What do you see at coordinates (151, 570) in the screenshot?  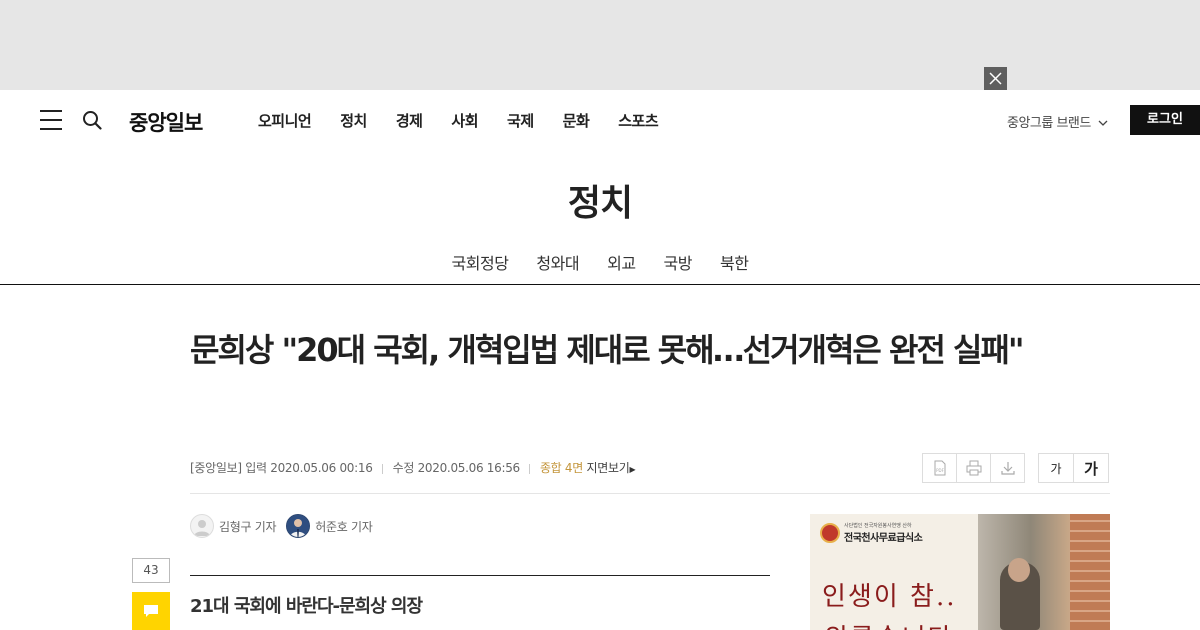 I see `comment-count-badge: 43` at bounding box center [151, 570].